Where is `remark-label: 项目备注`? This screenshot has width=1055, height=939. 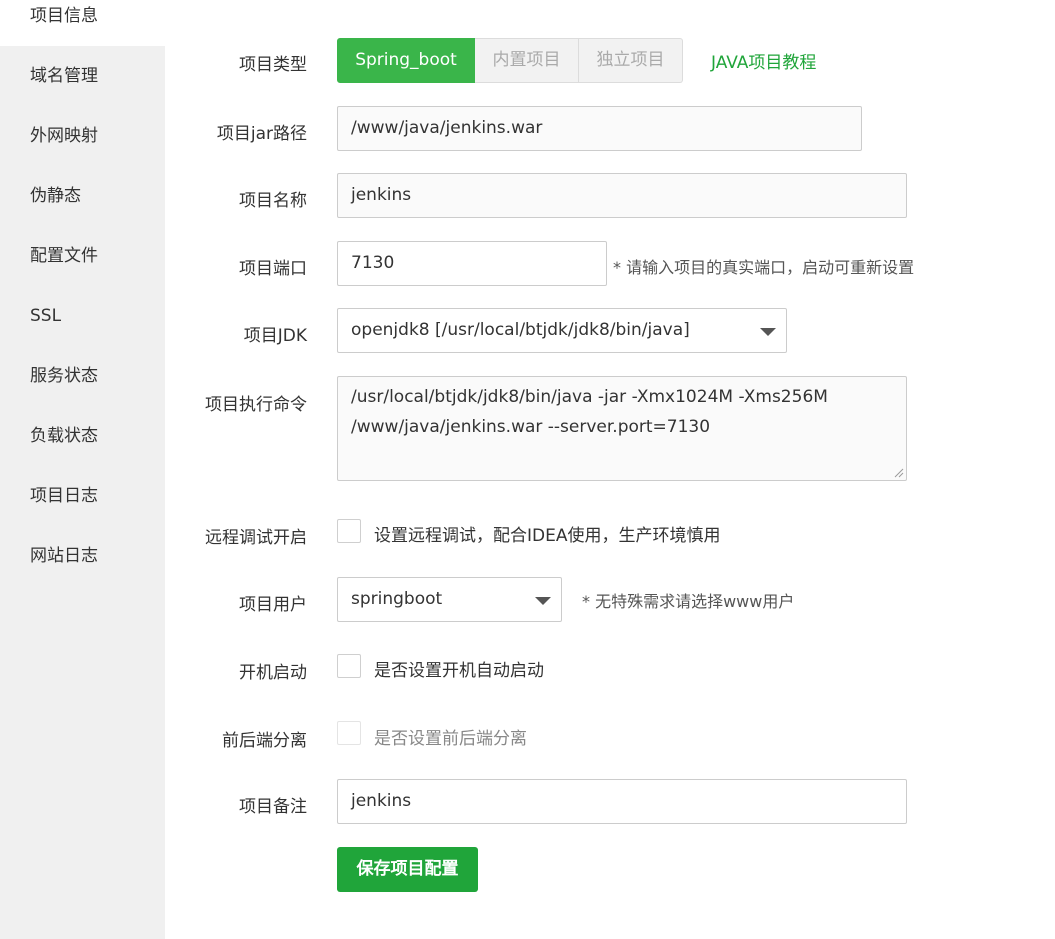 remark-label: 项目备注 is located at coordinates (273, 807).